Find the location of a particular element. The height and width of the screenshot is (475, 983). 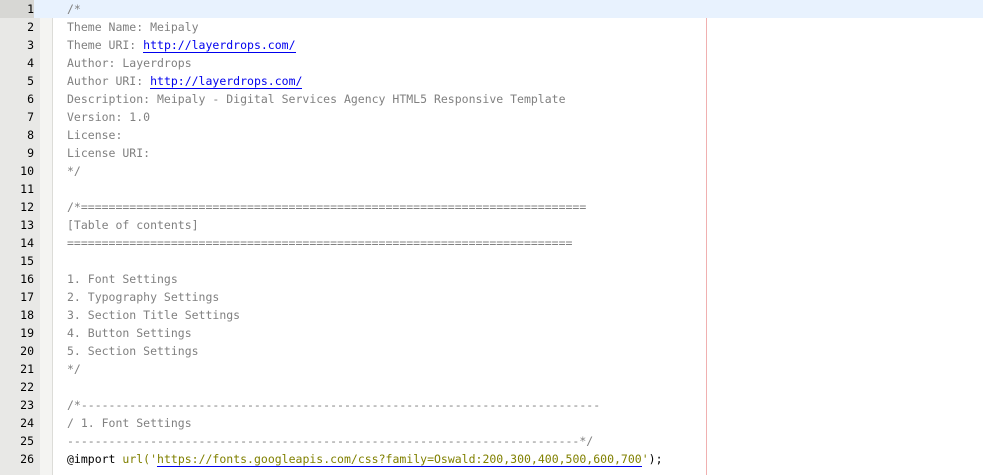

code-text: License URI: is located at coordinates (108, 153).